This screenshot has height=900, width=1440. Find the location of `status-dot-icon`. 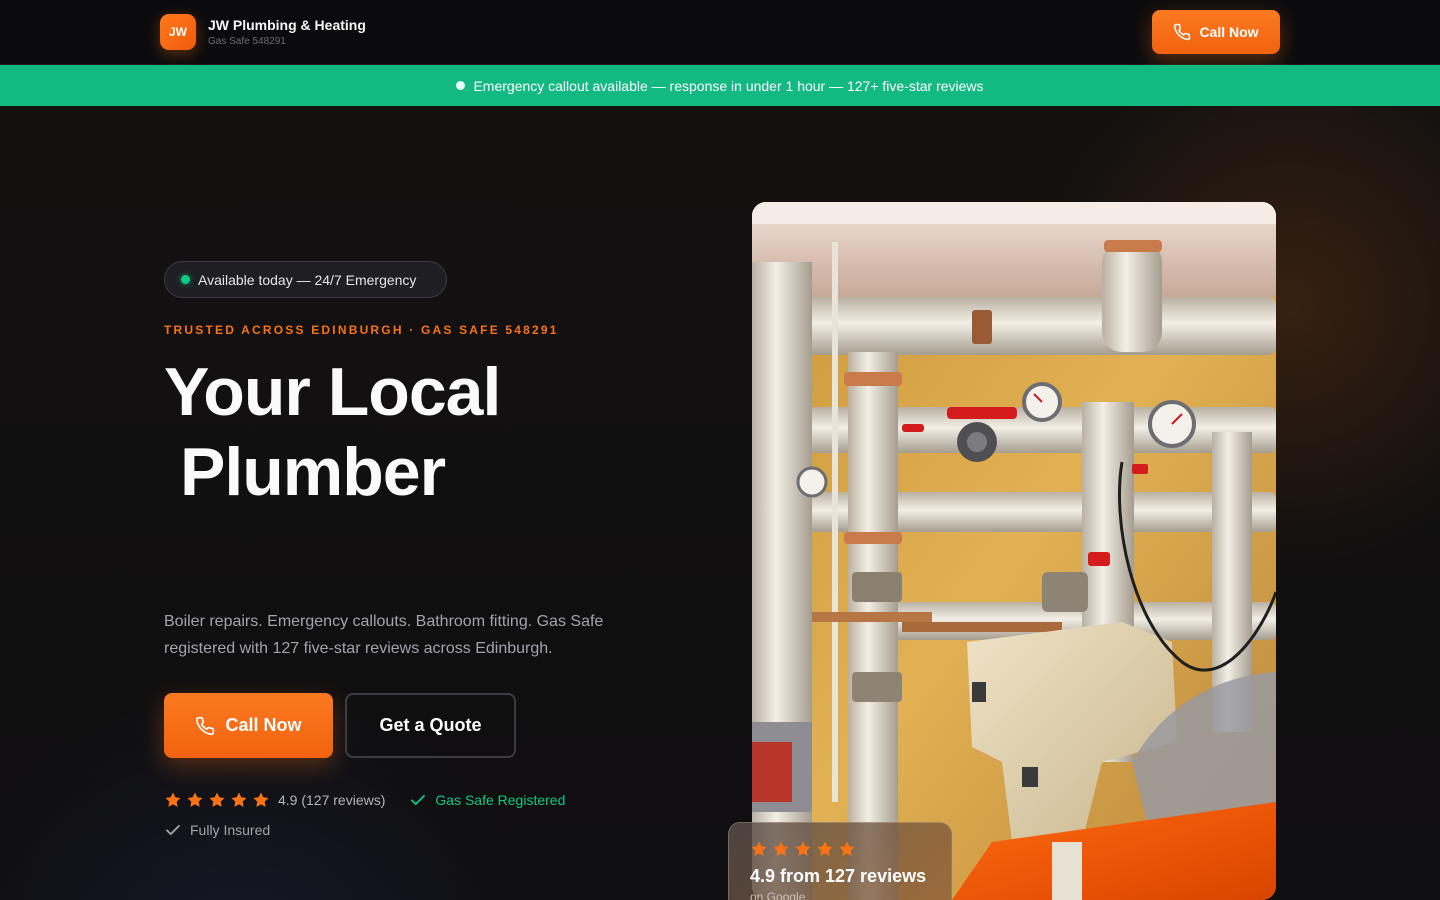

status-dot-icon is located at coordinates (185, 279).